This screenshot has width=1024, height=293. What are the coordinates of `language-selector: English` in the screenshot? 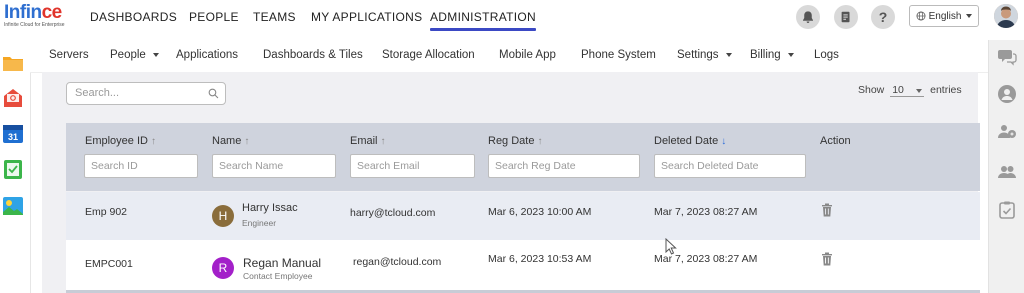 It's located at (944, 16).